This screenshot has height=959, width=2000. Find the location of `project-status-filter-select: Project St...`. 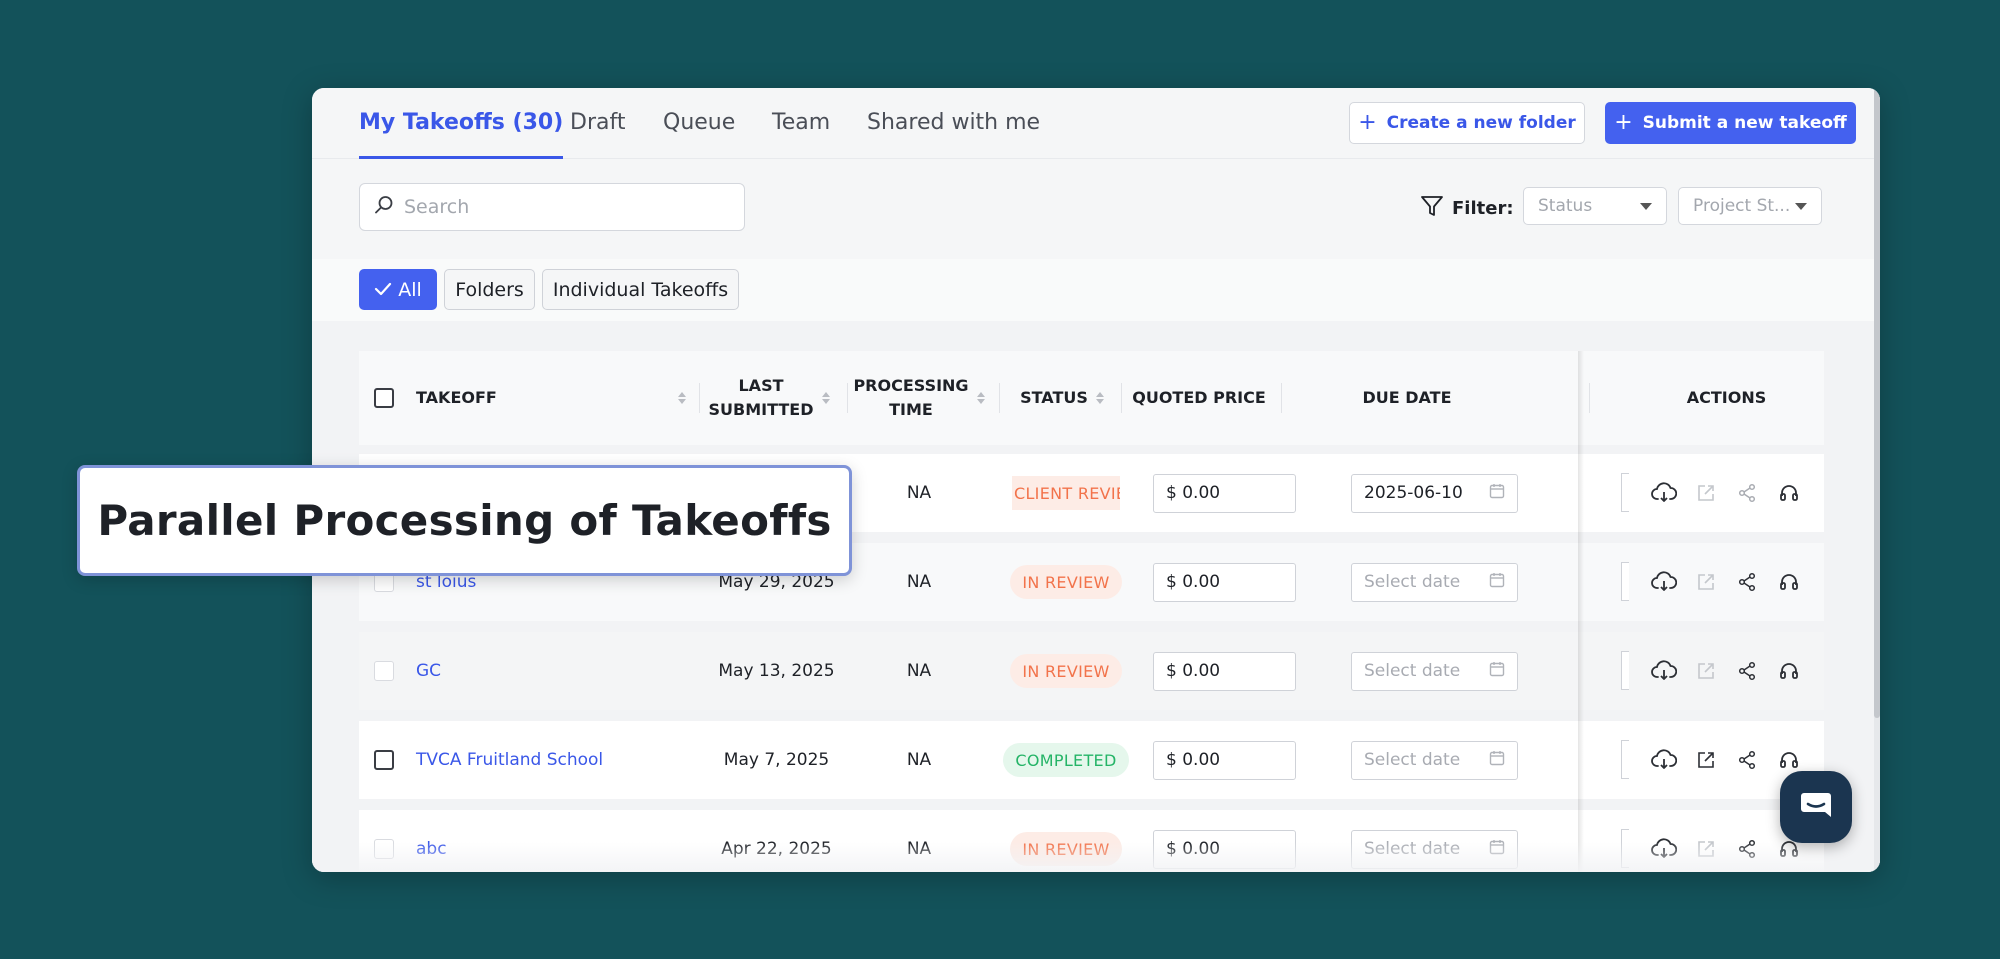

project-status-filter-select: Project St... is located at coordinates (1750, 206).